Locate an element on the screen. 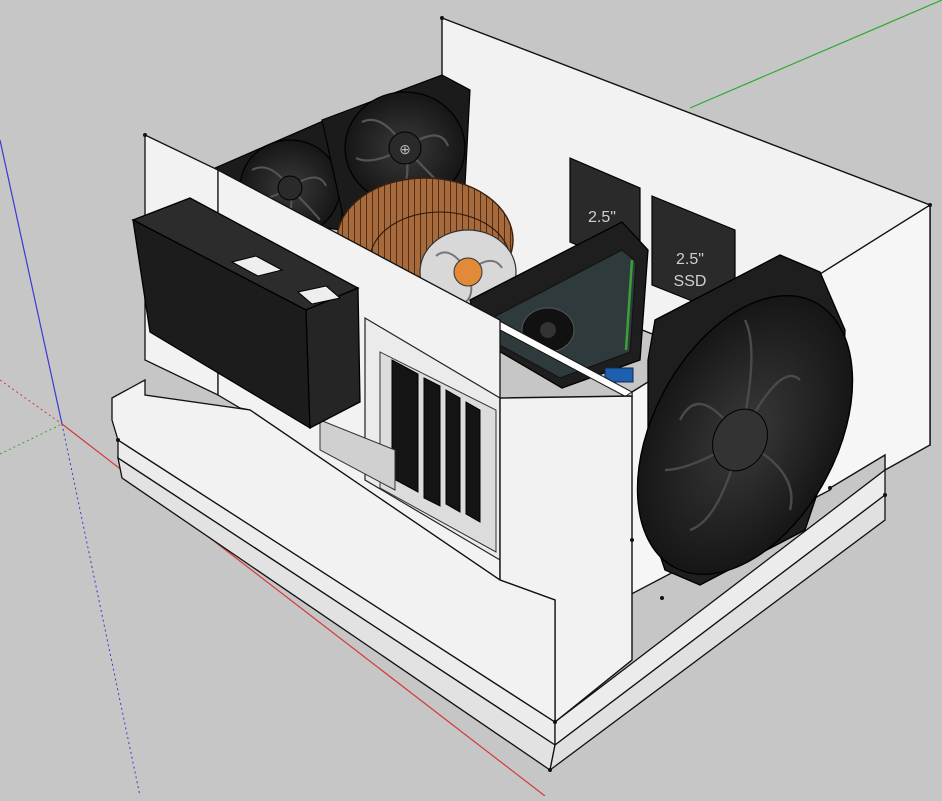 The width and height of the screenshot is (942, 801). drive-bay-2-sublabel: SSD is located at coordinates (690, 281).